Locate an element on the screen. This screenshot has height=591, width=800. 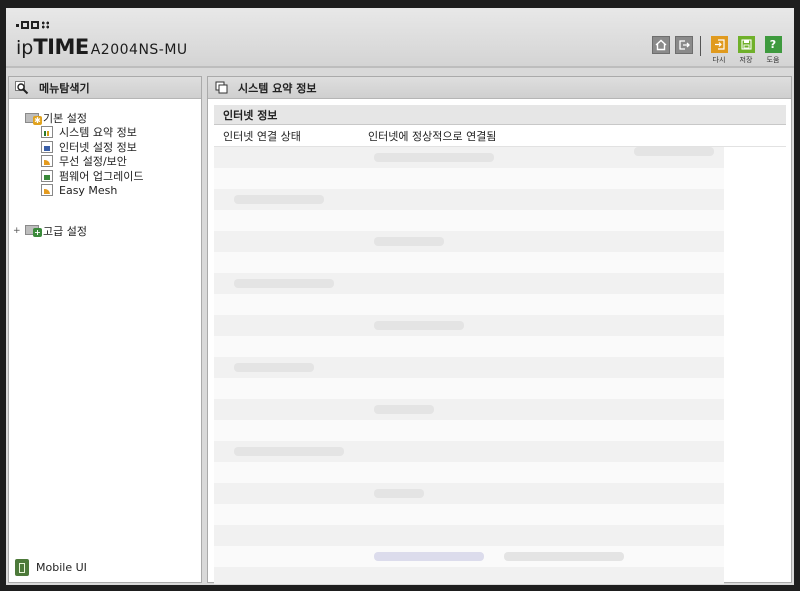
tree-group-label: 고급 설정 is located at coordinates (65, 231).